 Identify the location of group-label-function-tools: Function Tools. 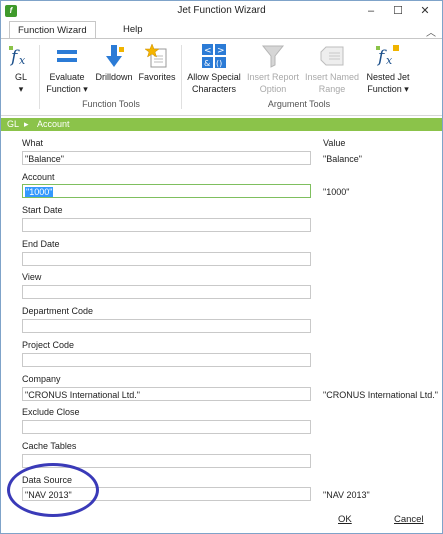
(111, 104).